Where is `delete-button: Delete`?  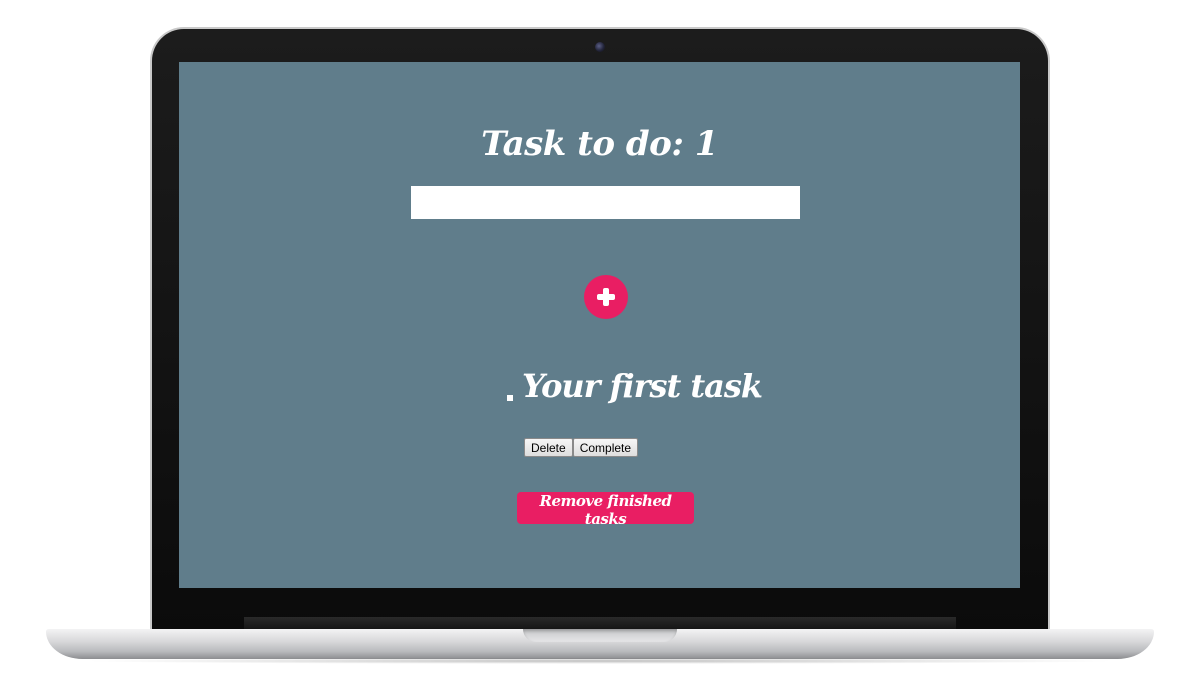 delete-button: Delete is located at coordinates (548, 447).